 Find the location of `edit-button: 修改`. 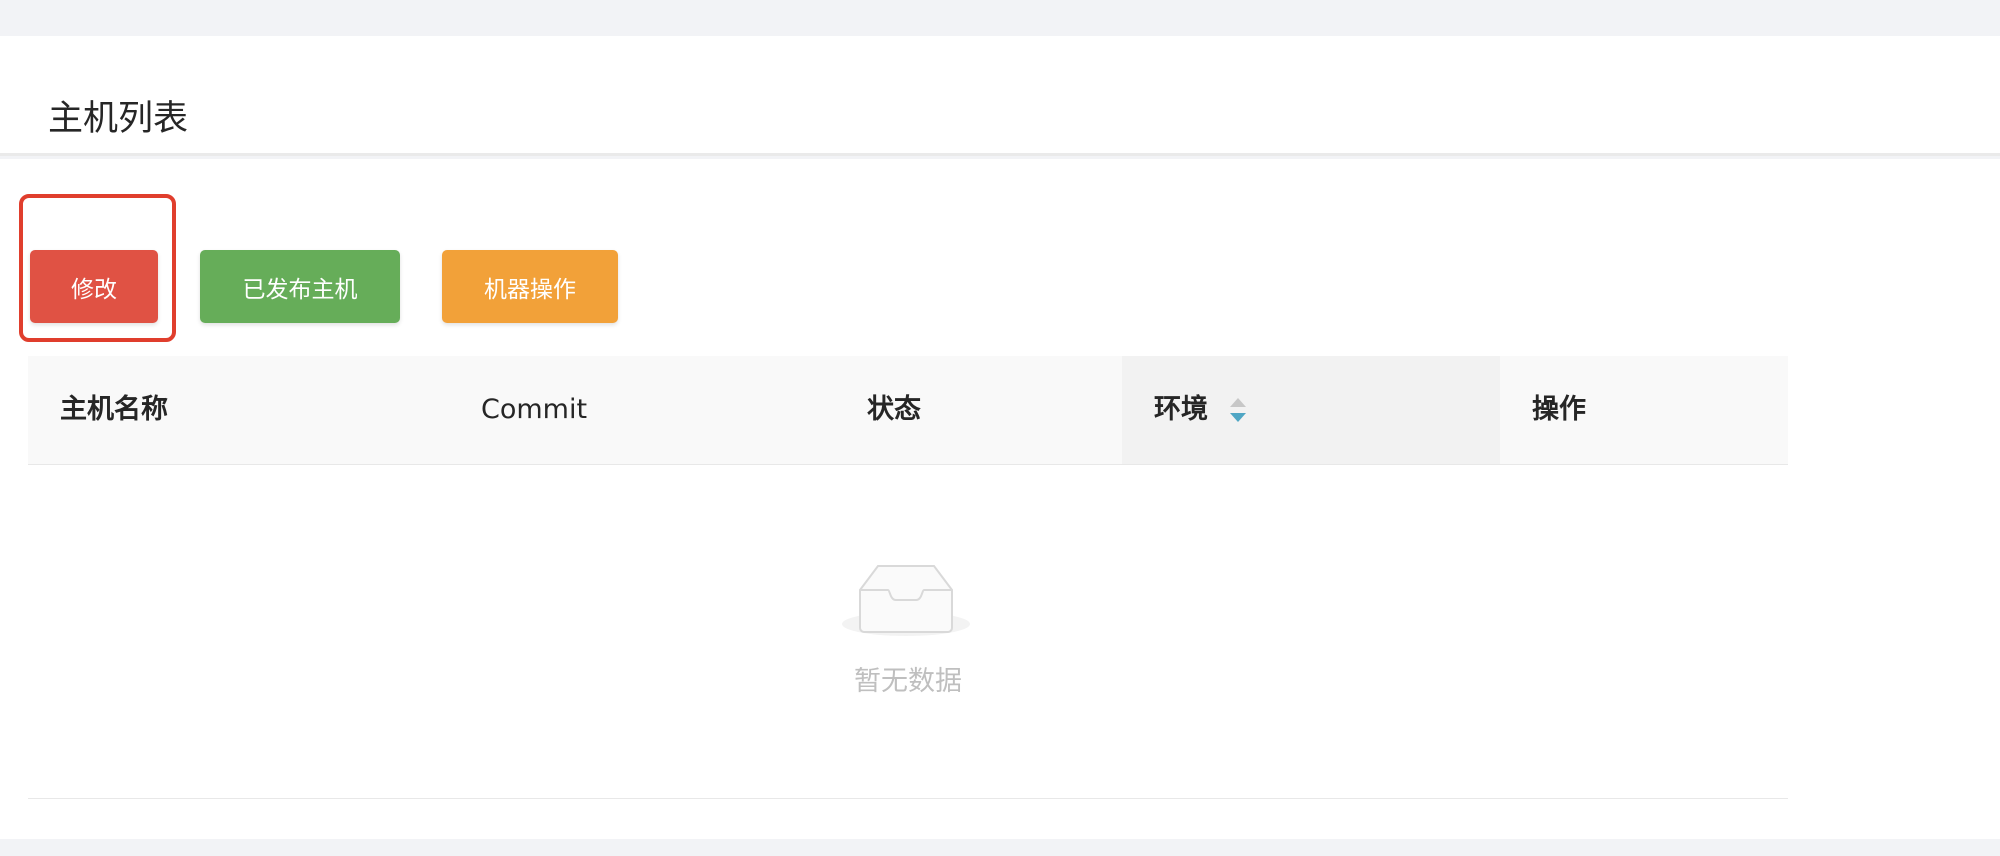

edit-button: 修改 is located at coordinates (94, 286).